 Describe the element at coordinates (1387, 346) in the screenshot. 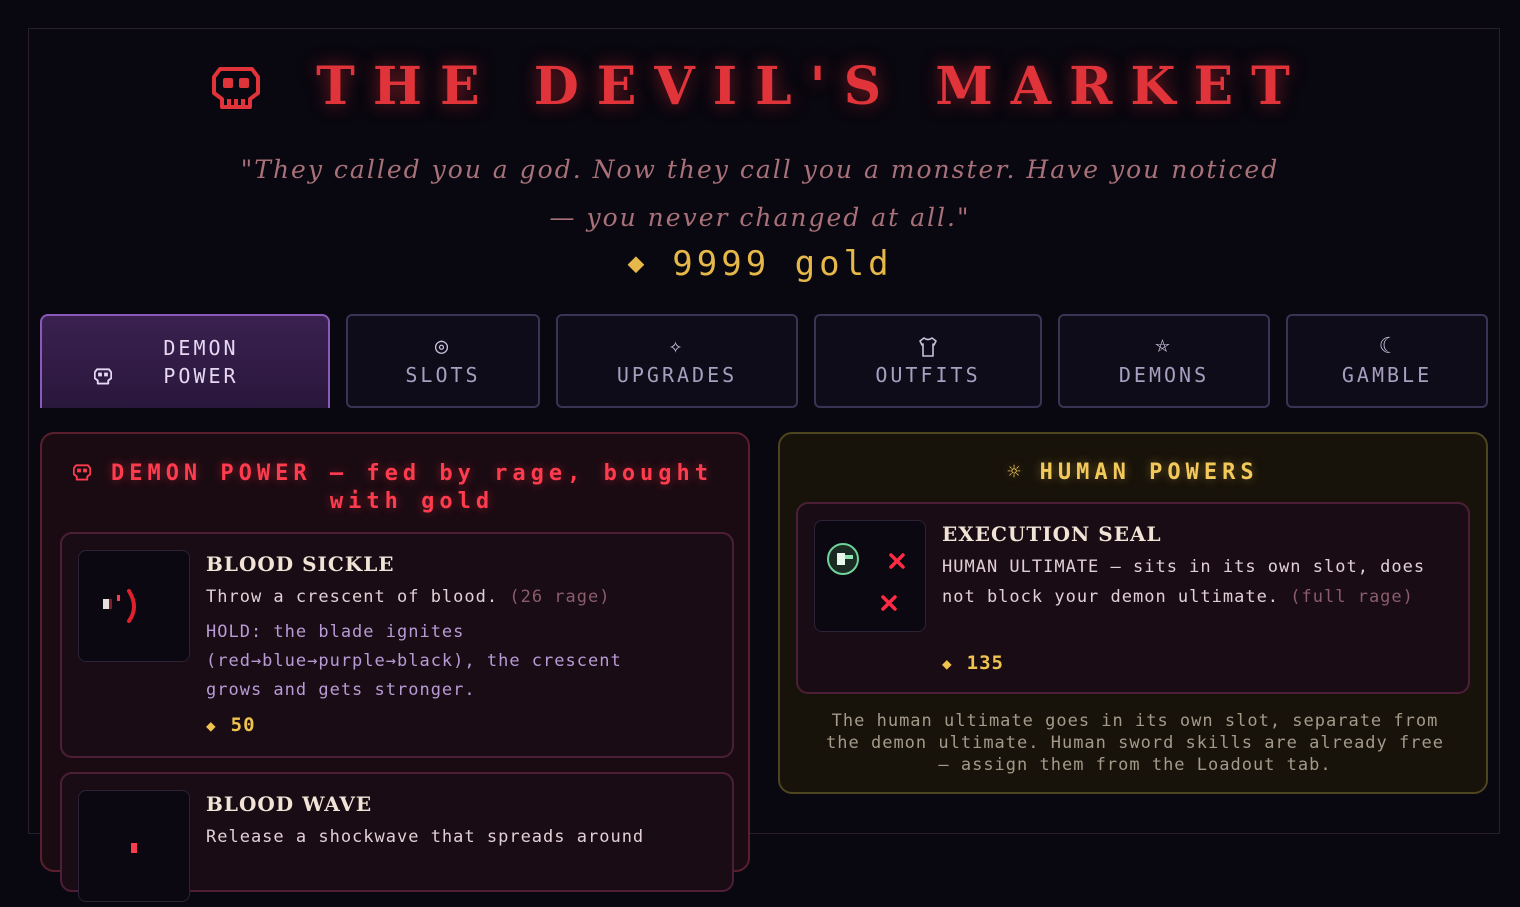

I see `moon-icon: ☾` at that location.